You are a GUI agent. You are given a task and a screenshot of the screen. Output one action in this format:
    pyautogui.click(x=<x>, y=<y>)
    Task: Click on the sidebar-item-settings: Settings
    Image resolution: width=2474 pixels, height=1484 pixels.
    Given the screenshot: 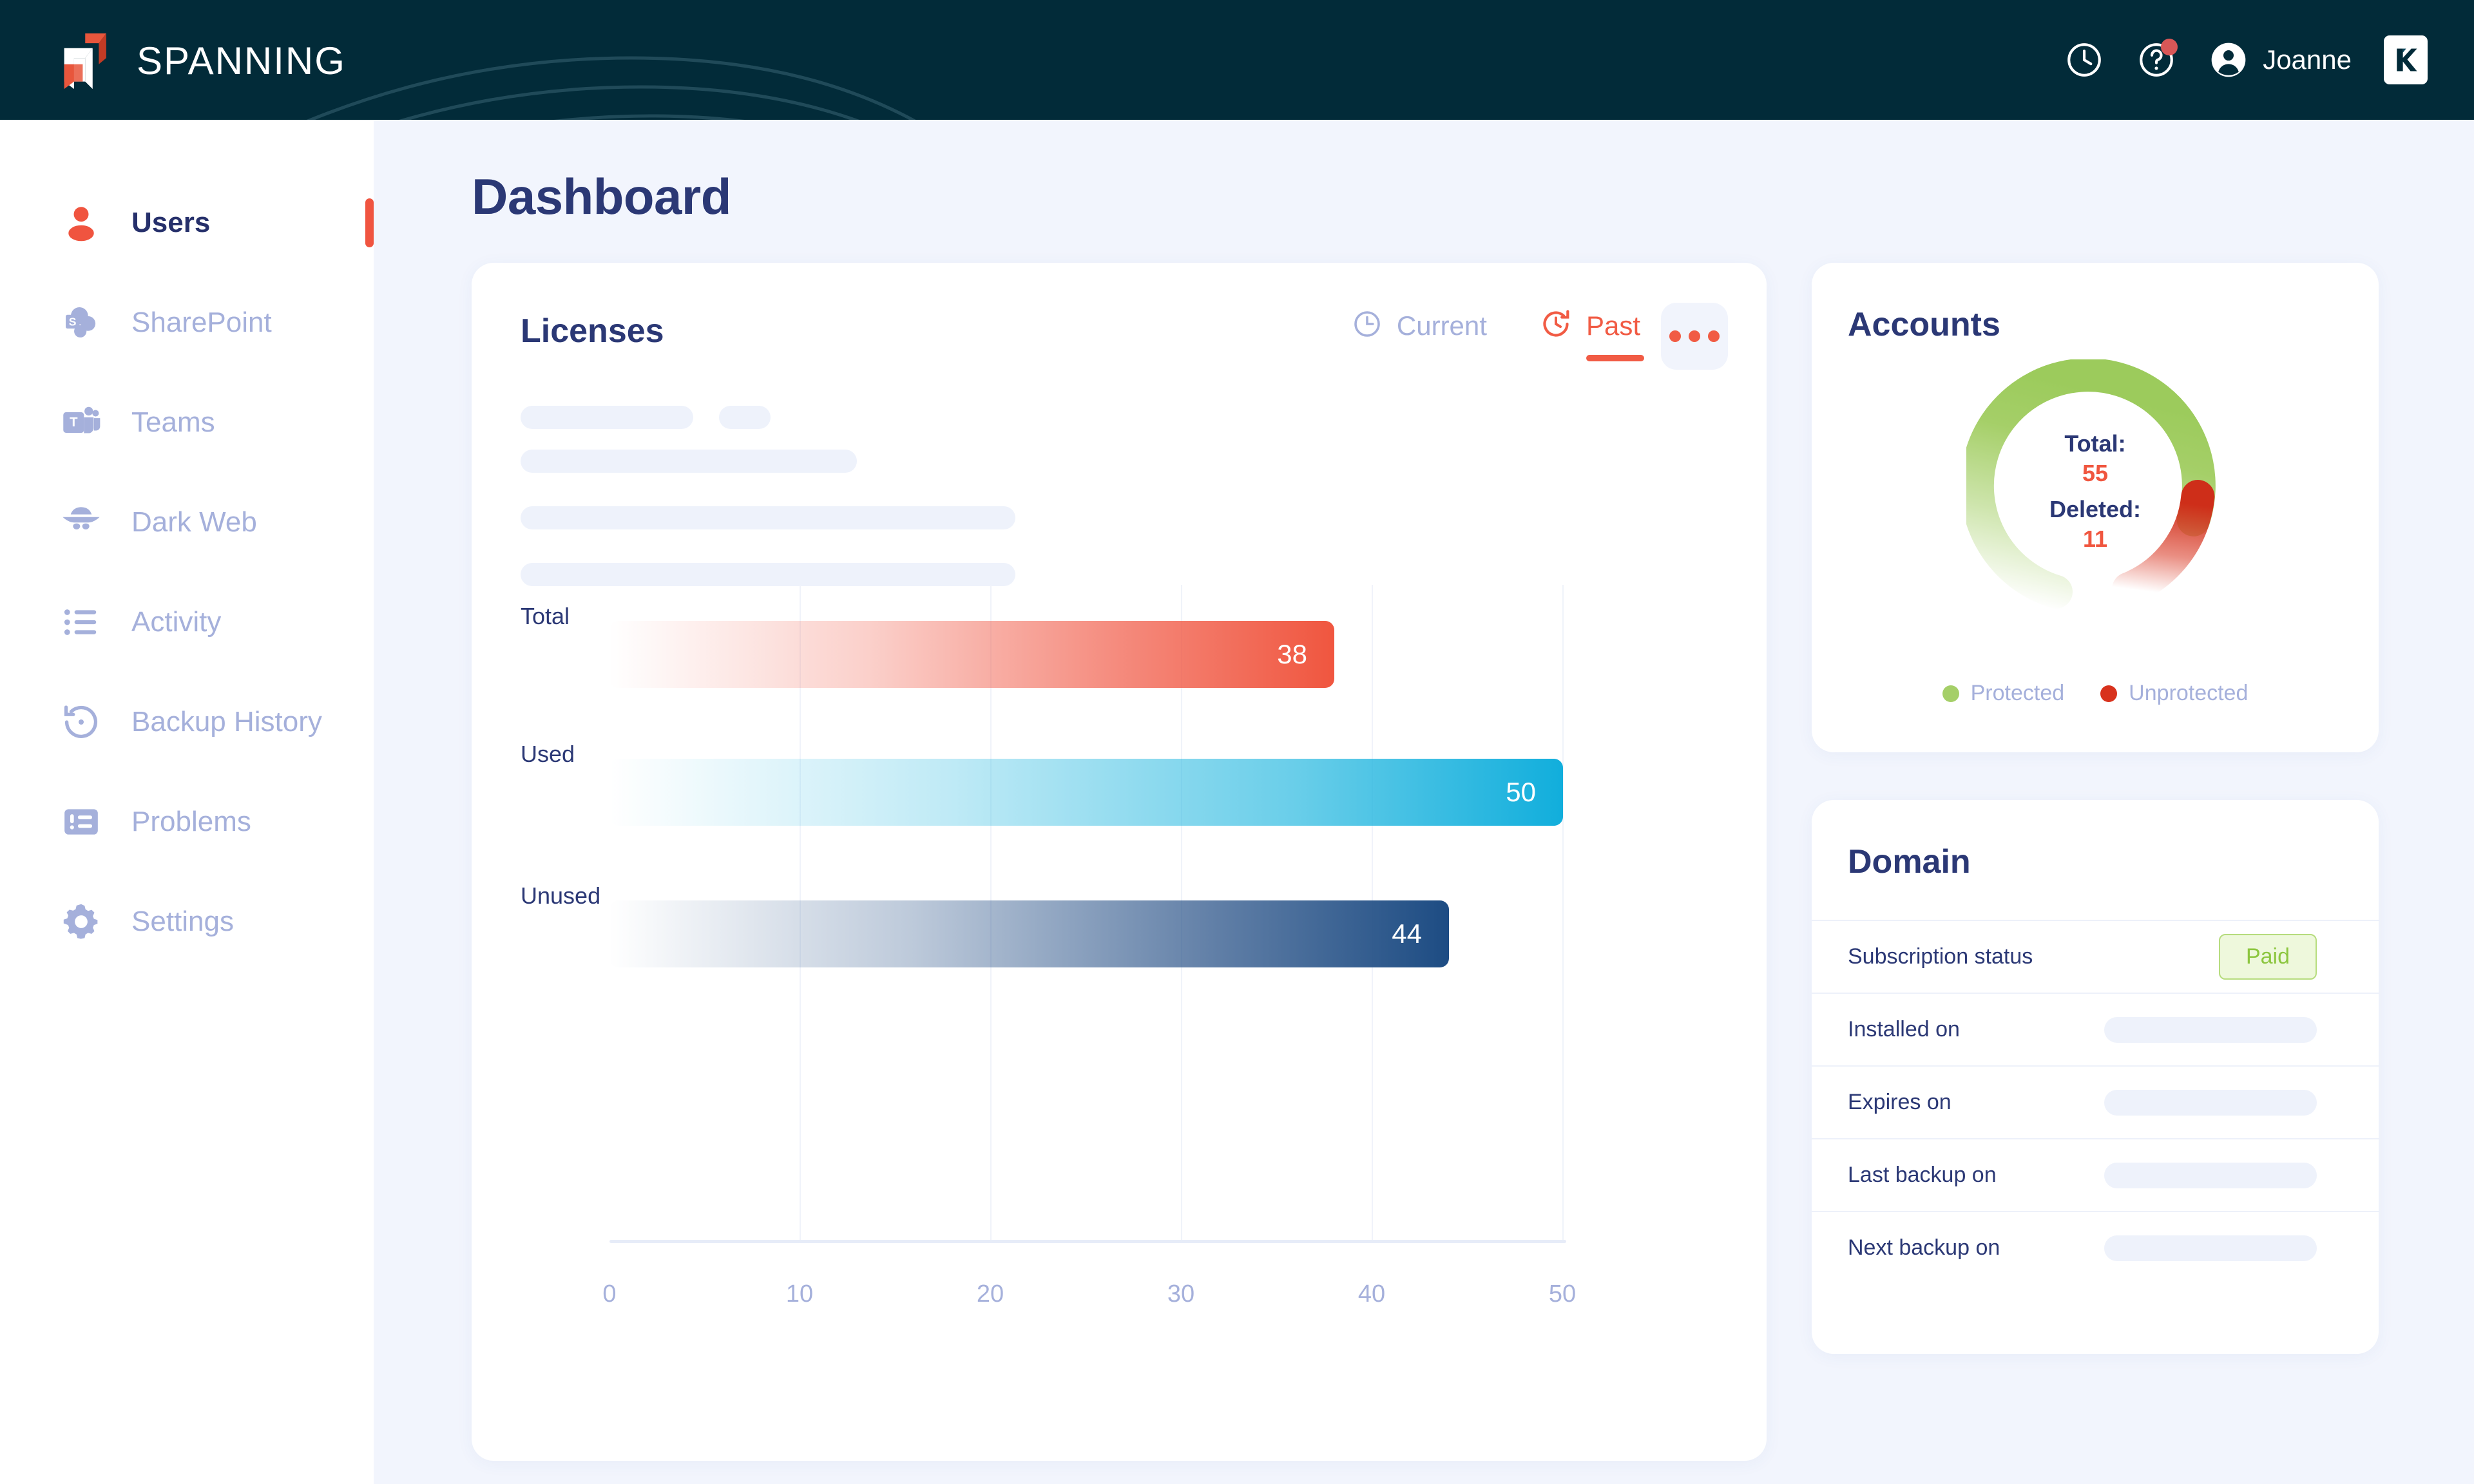 What is the action you would take?
    pyautogui.click(x=187, y=921)
    